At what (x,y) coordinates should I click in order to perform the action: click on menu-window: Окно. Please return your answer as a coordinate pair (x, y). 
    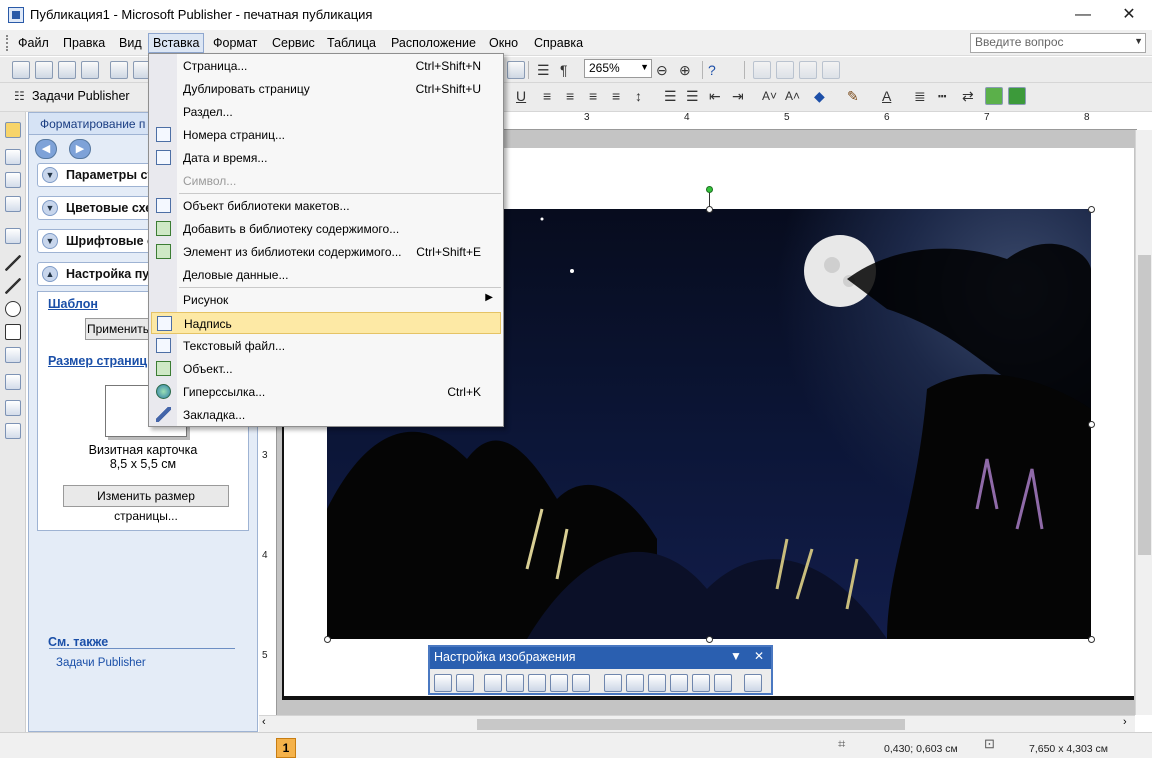
    Looking at the image, I should click on (503, 43).